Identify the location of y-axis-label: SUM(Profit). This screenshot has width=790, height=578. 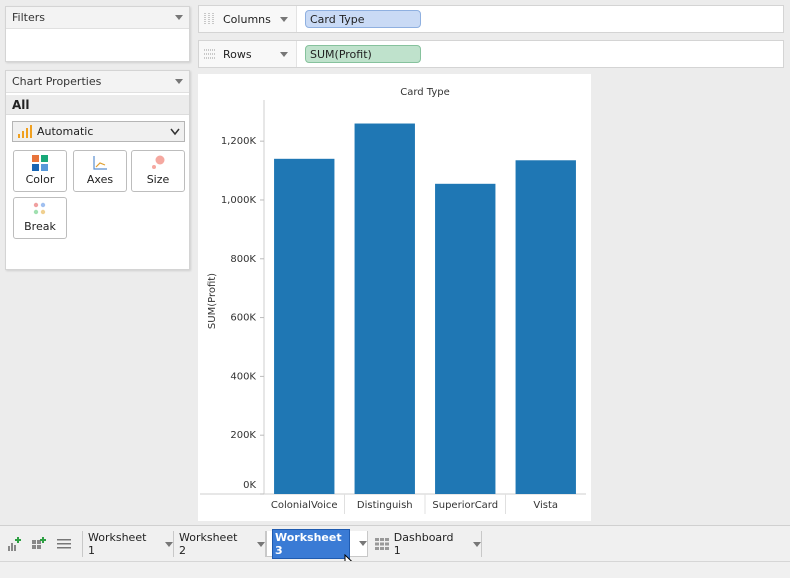
(212, 301).